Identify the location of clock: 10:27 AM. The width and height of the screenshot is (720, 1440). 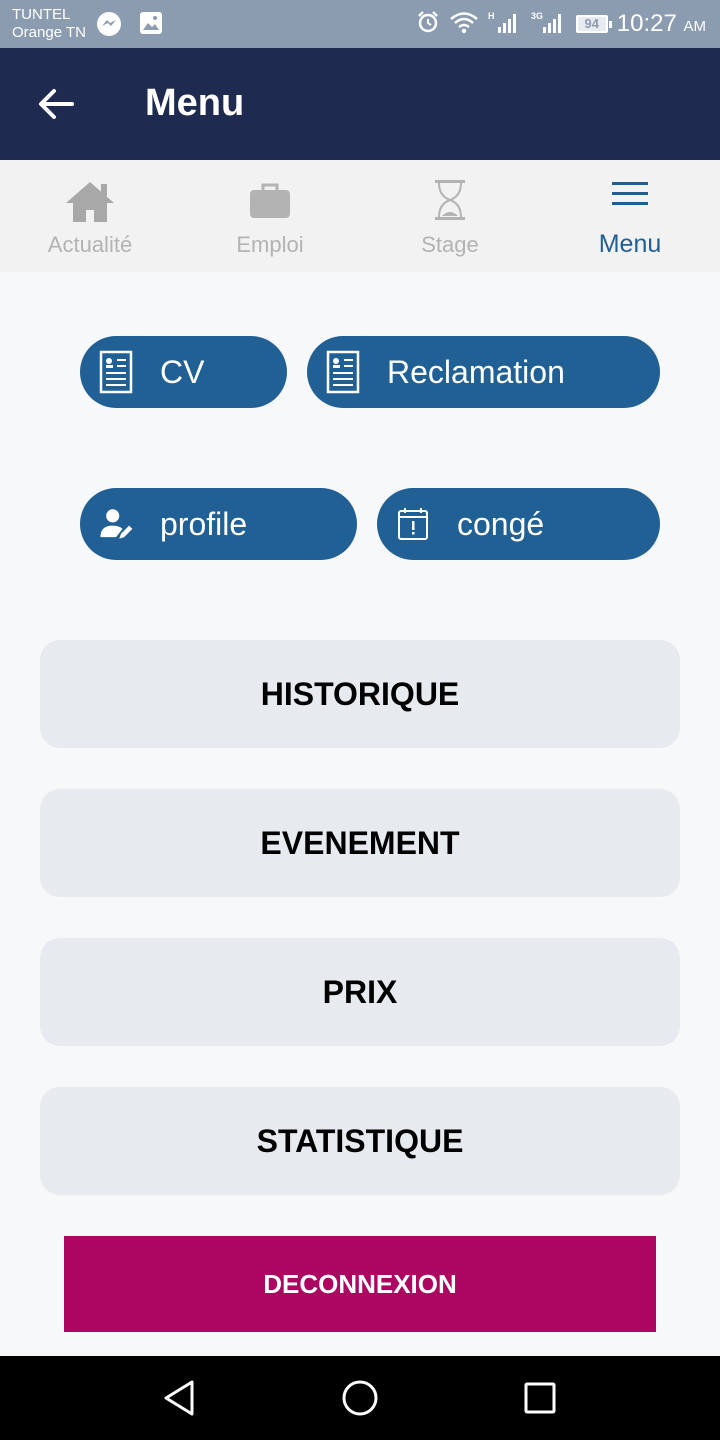
(661, 24).